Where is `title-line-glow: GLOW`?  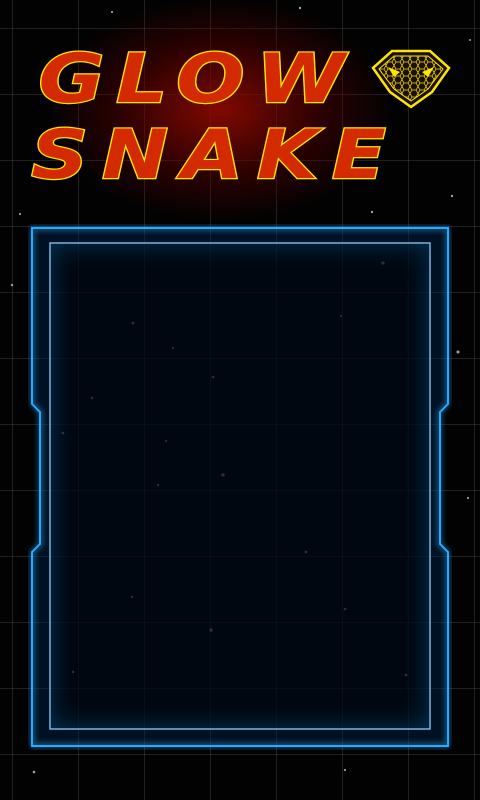 title-line-glow: GLOW is located at coordinates (198, 79).